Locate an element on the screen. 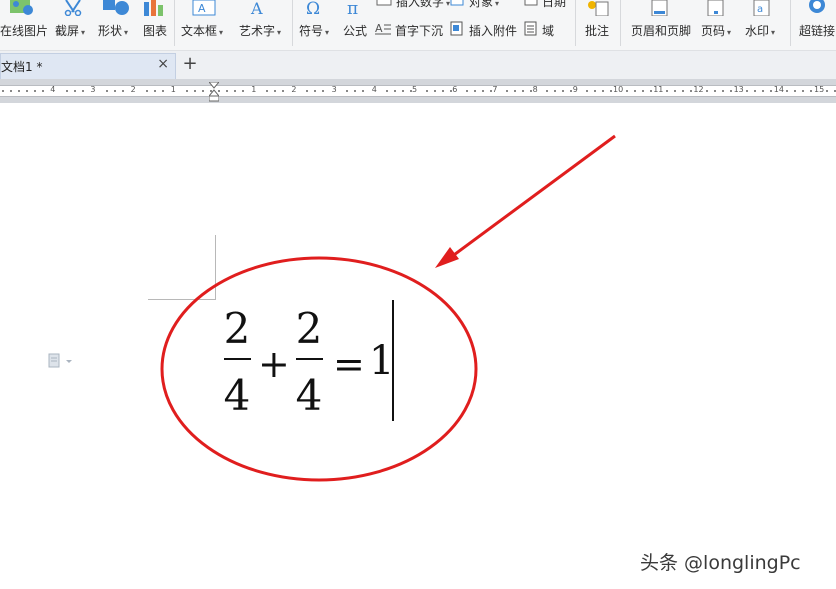 This screenshot has height=589, width=836. pointer-arrow-shaft is located at coordinates (529, 199).